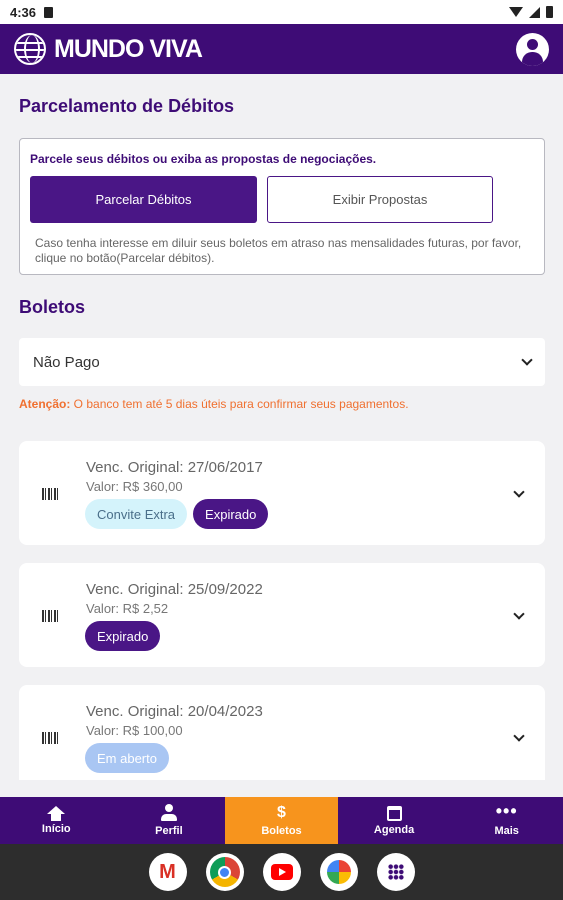 This screenshot has width=563, height=900. Describe the element at coordinates (49, 12) in the screenshot. I see `sd-card-icon` at that location.